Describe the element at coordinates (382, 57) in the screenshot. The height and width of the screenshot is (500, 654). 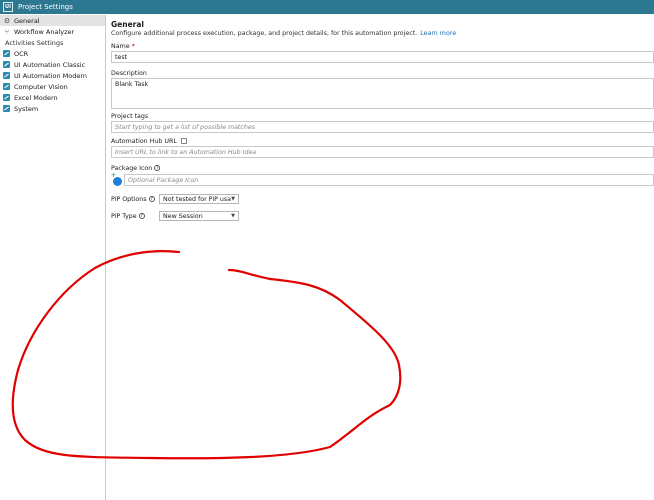
I see `name-field: test` at that location.